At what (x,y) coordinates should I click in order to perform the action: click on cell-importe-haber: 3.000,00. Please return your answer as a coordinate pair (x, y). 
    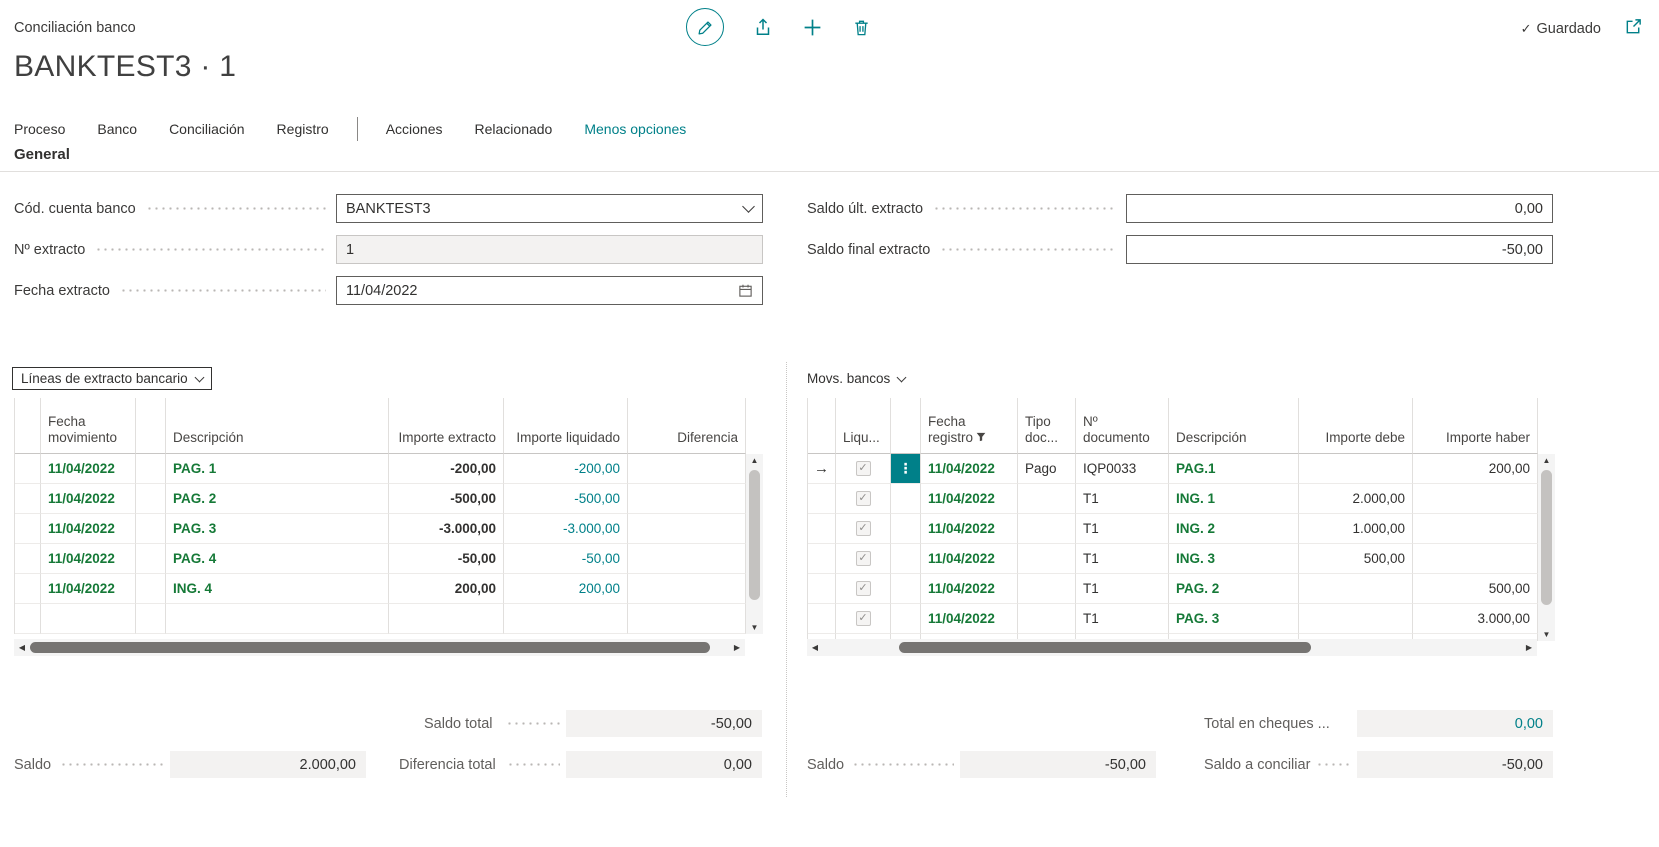
    Looking at the image, I should click on (1475, 619).